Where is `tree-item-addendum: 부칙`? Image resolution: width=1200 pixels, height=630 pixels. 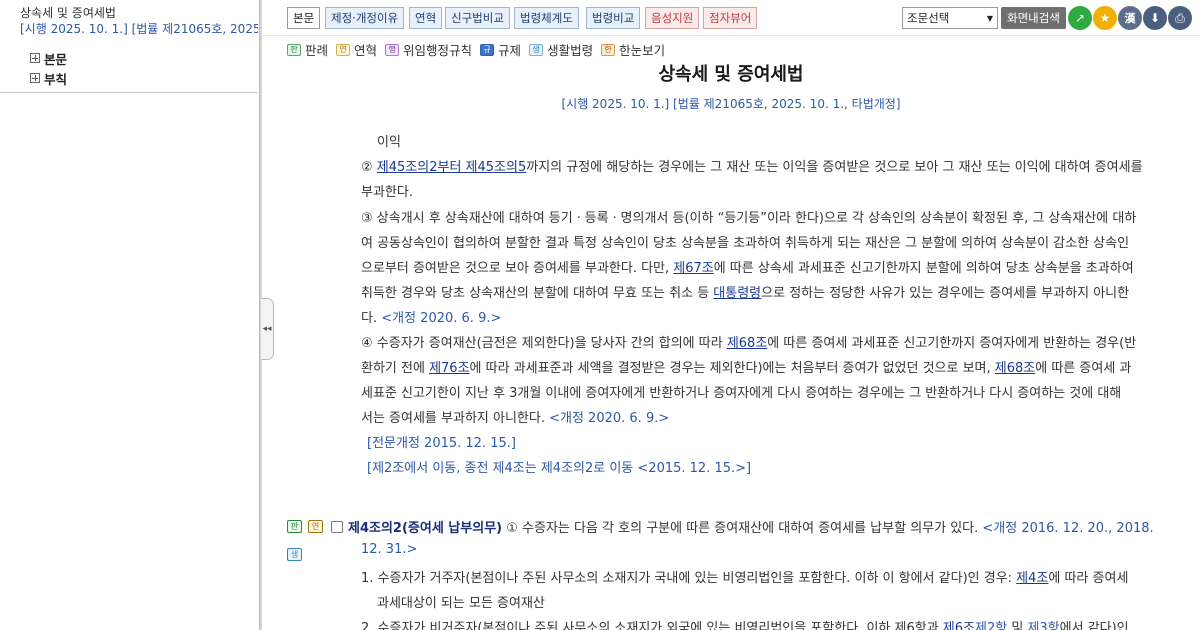 tree-item-addendum: 부칙 is located at coordinates (48, 78).